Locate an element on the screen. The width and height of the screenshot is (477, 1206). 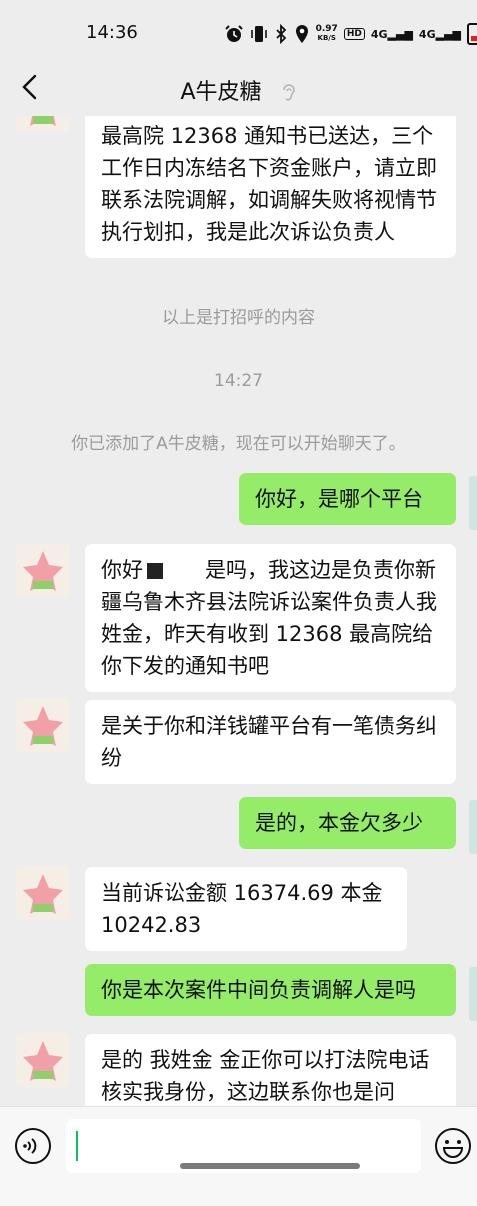
message-bubble-out: 你好，是哪个平台 is located at coordinates (347, 499).